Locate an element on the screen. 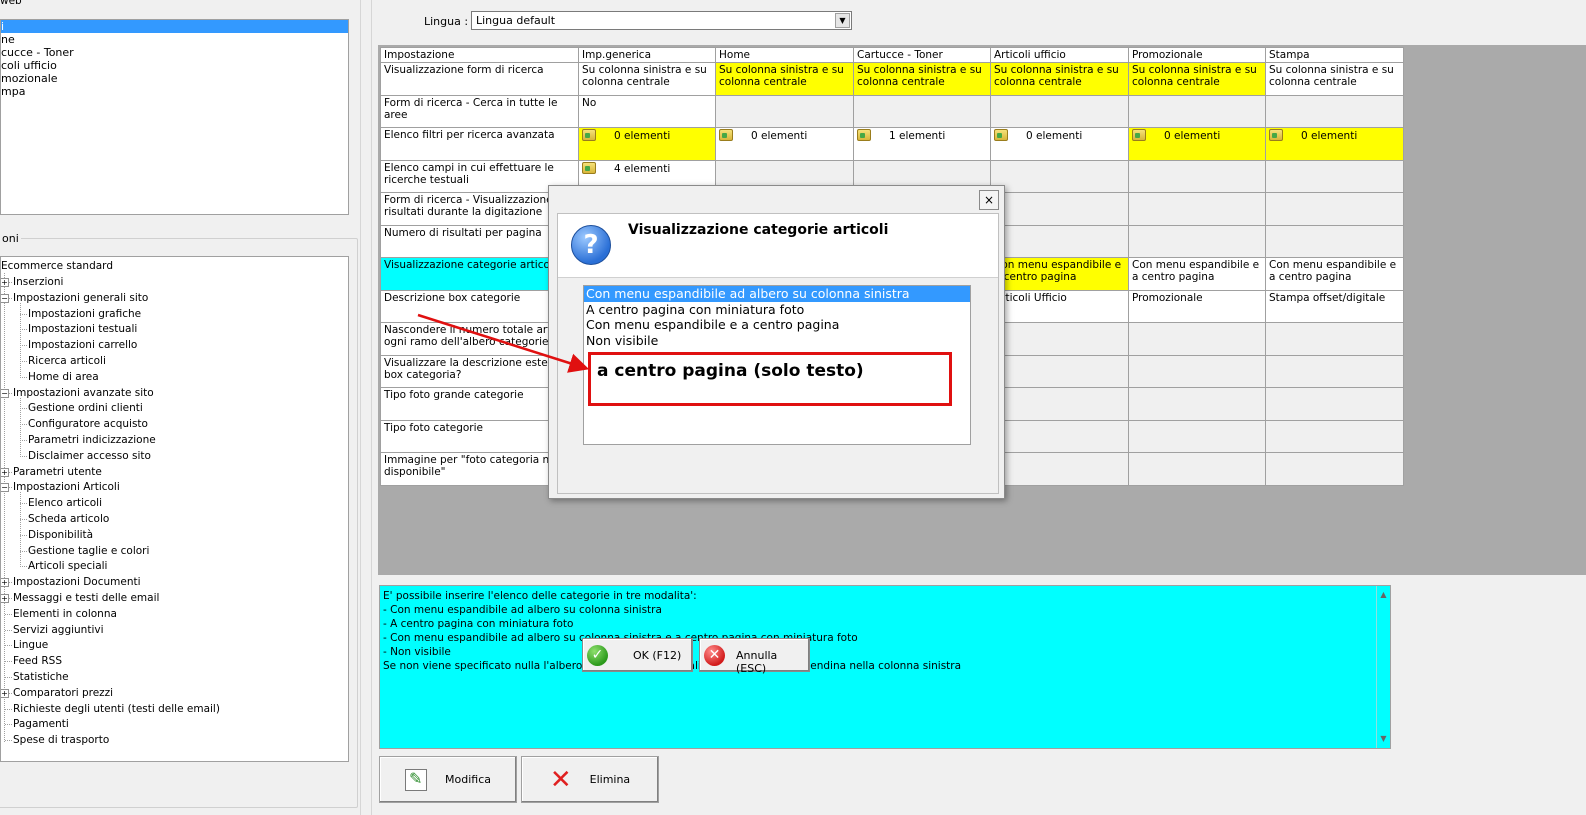 The image size is (1586, 815). grid-header: Home is located at coordinates (784, 55).